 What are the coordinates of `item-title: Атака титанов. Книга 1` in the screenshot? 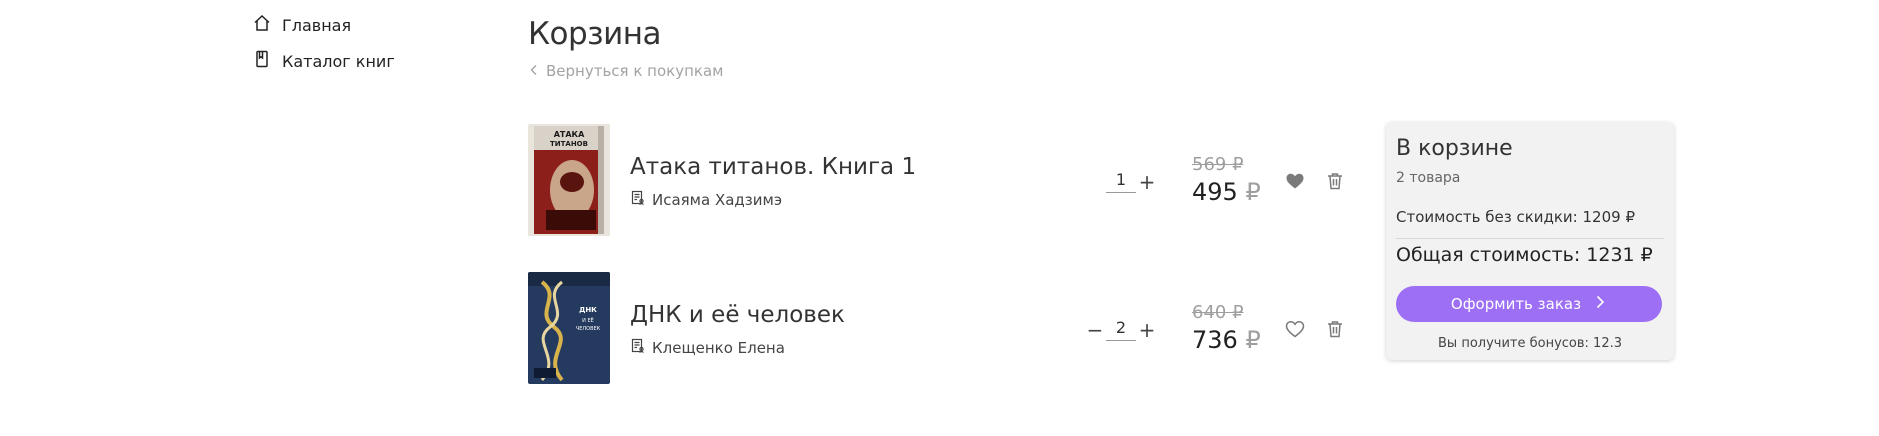 It's located at (773, 167).